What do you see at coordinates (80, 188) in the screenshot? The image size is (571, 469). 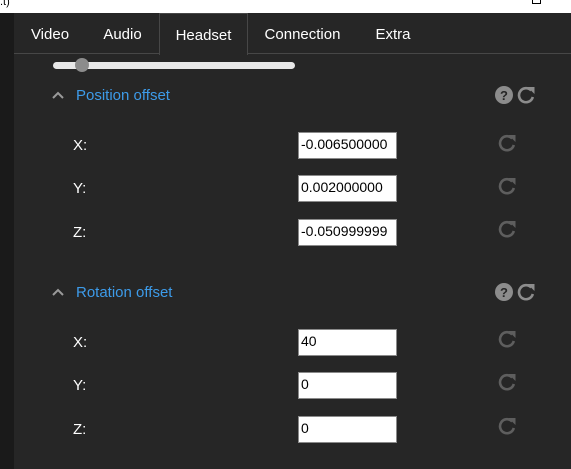 I see `position-y-label: Y:` at bounding box center [80, 188].